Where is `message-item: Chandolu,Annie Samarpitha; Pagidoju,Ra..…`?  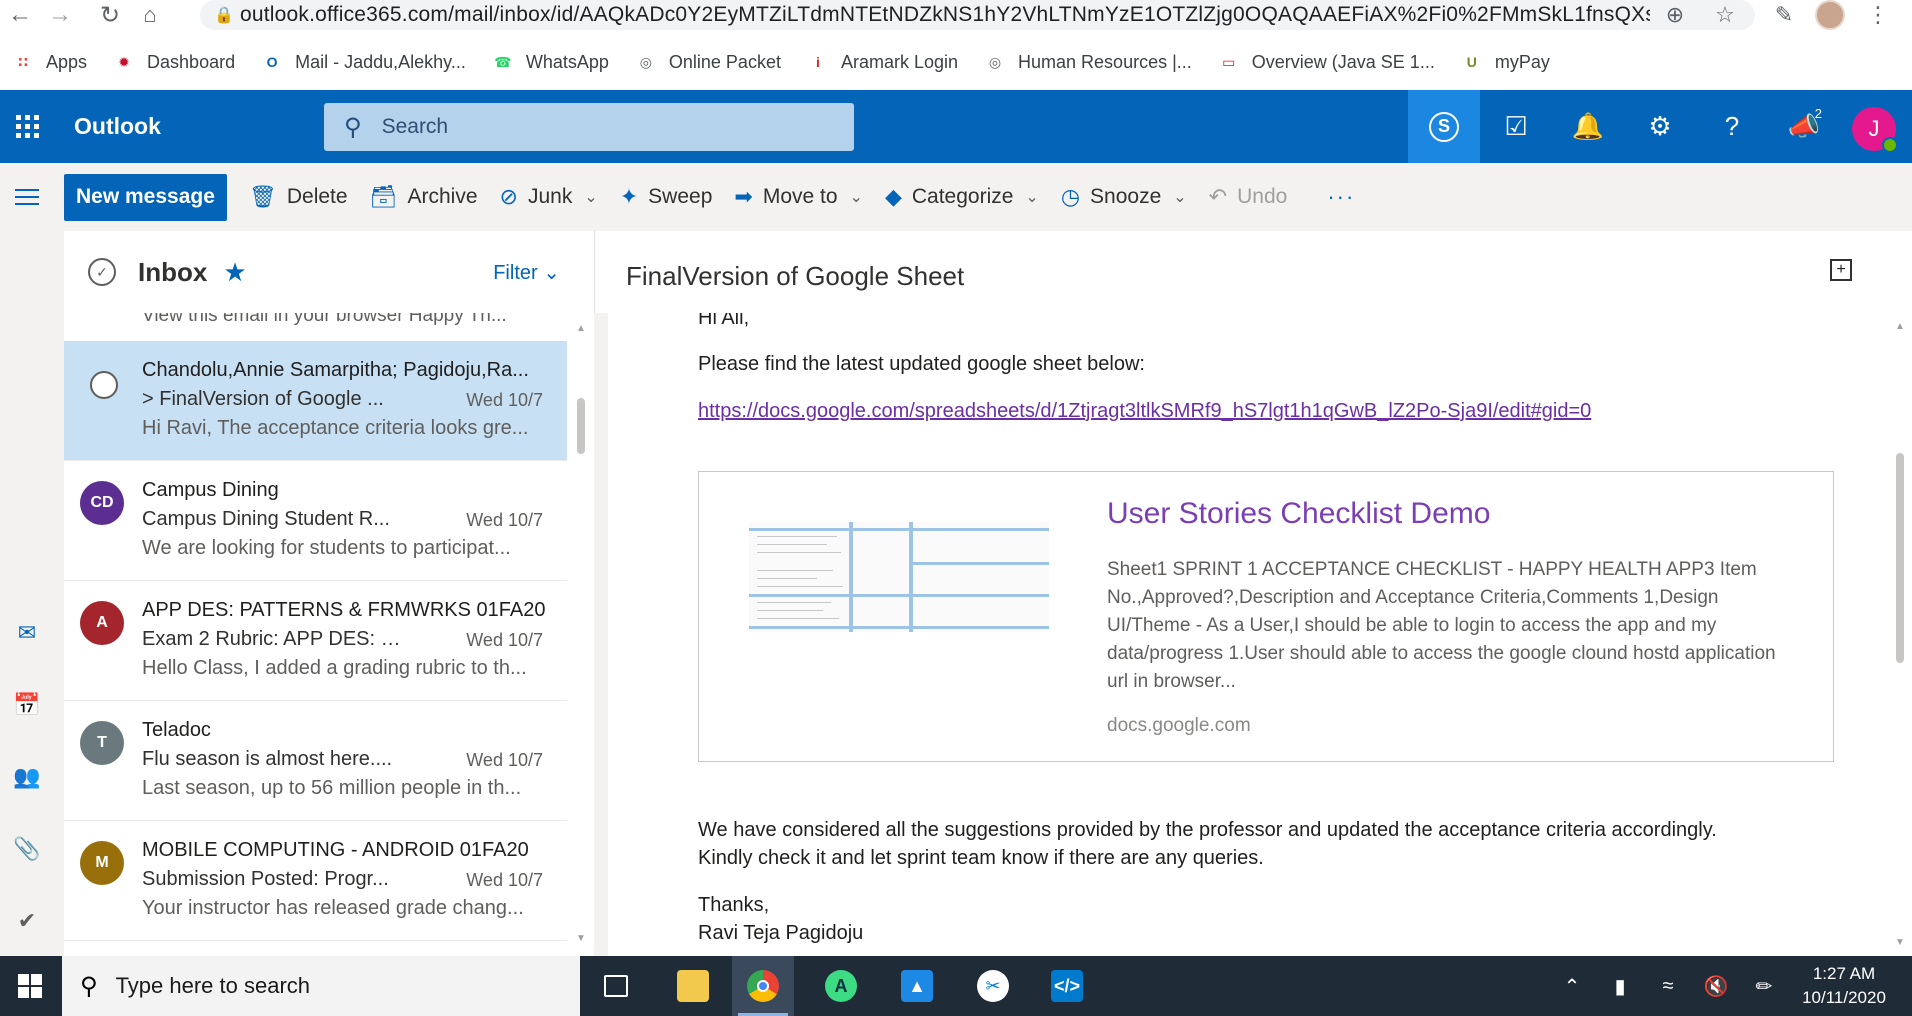 message-item: Chandolu,Annie Samarpitha; Pagidoju,Ra..… is located at coordinates (315, 401).